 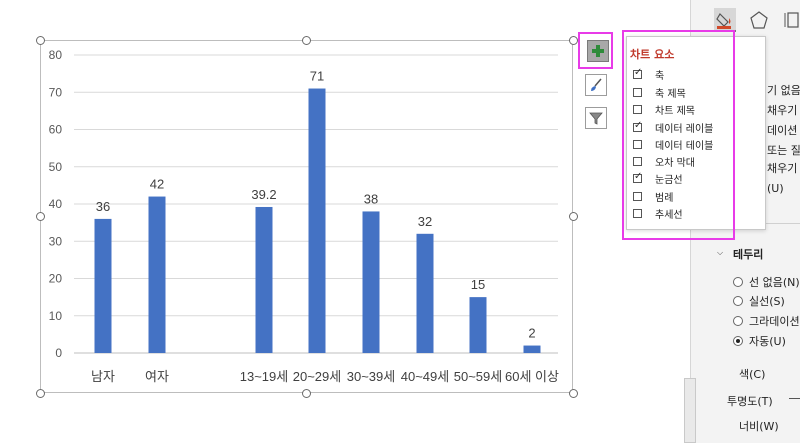 I want to click on y-tick-label: 0, so click(x=58, y=353).